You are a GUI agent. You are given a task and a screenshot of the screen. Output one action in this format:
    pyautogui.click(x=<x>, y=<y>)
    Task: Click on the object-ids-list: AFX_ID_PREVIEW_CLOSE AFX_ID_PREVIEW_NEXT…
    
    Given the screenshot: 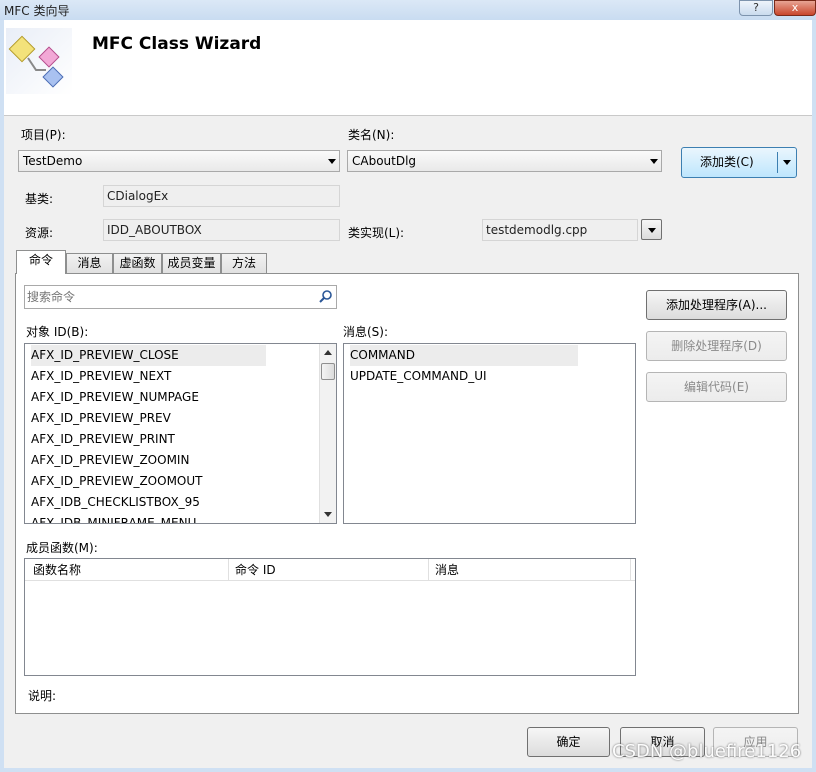 What is the action you would take?
    pyautogui.click(x=180, y=433)
    